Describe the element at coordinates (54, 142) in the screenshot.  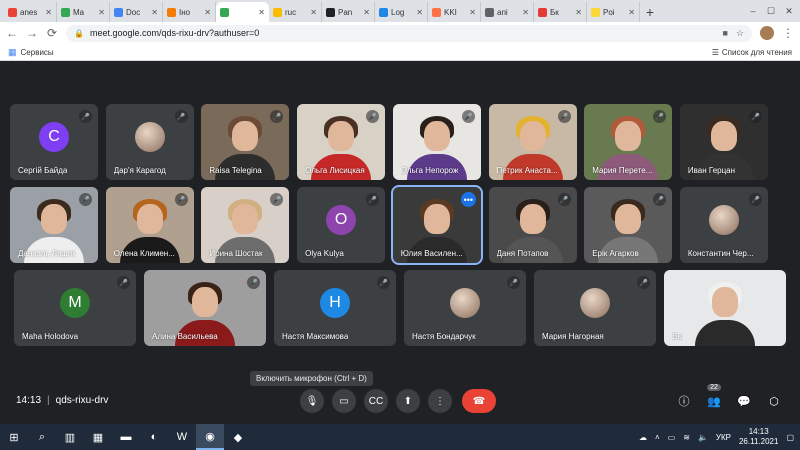
I see `participant-tile: С 🎤 Сергій Байда` at that location.